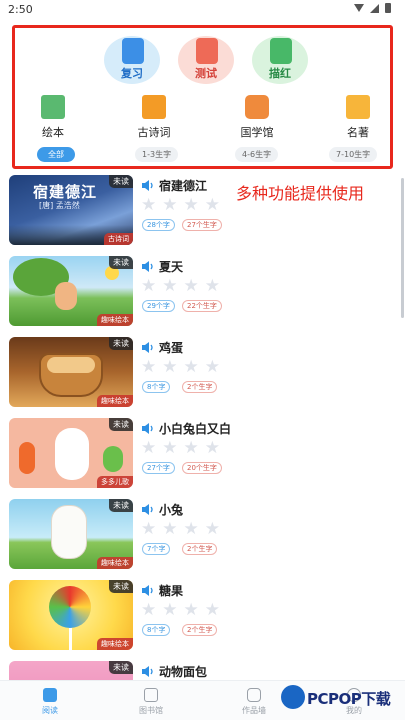  Describe the element at coordinates (65, 192) in the screenshot. I see `cover-title: 宿建德江` at that location.